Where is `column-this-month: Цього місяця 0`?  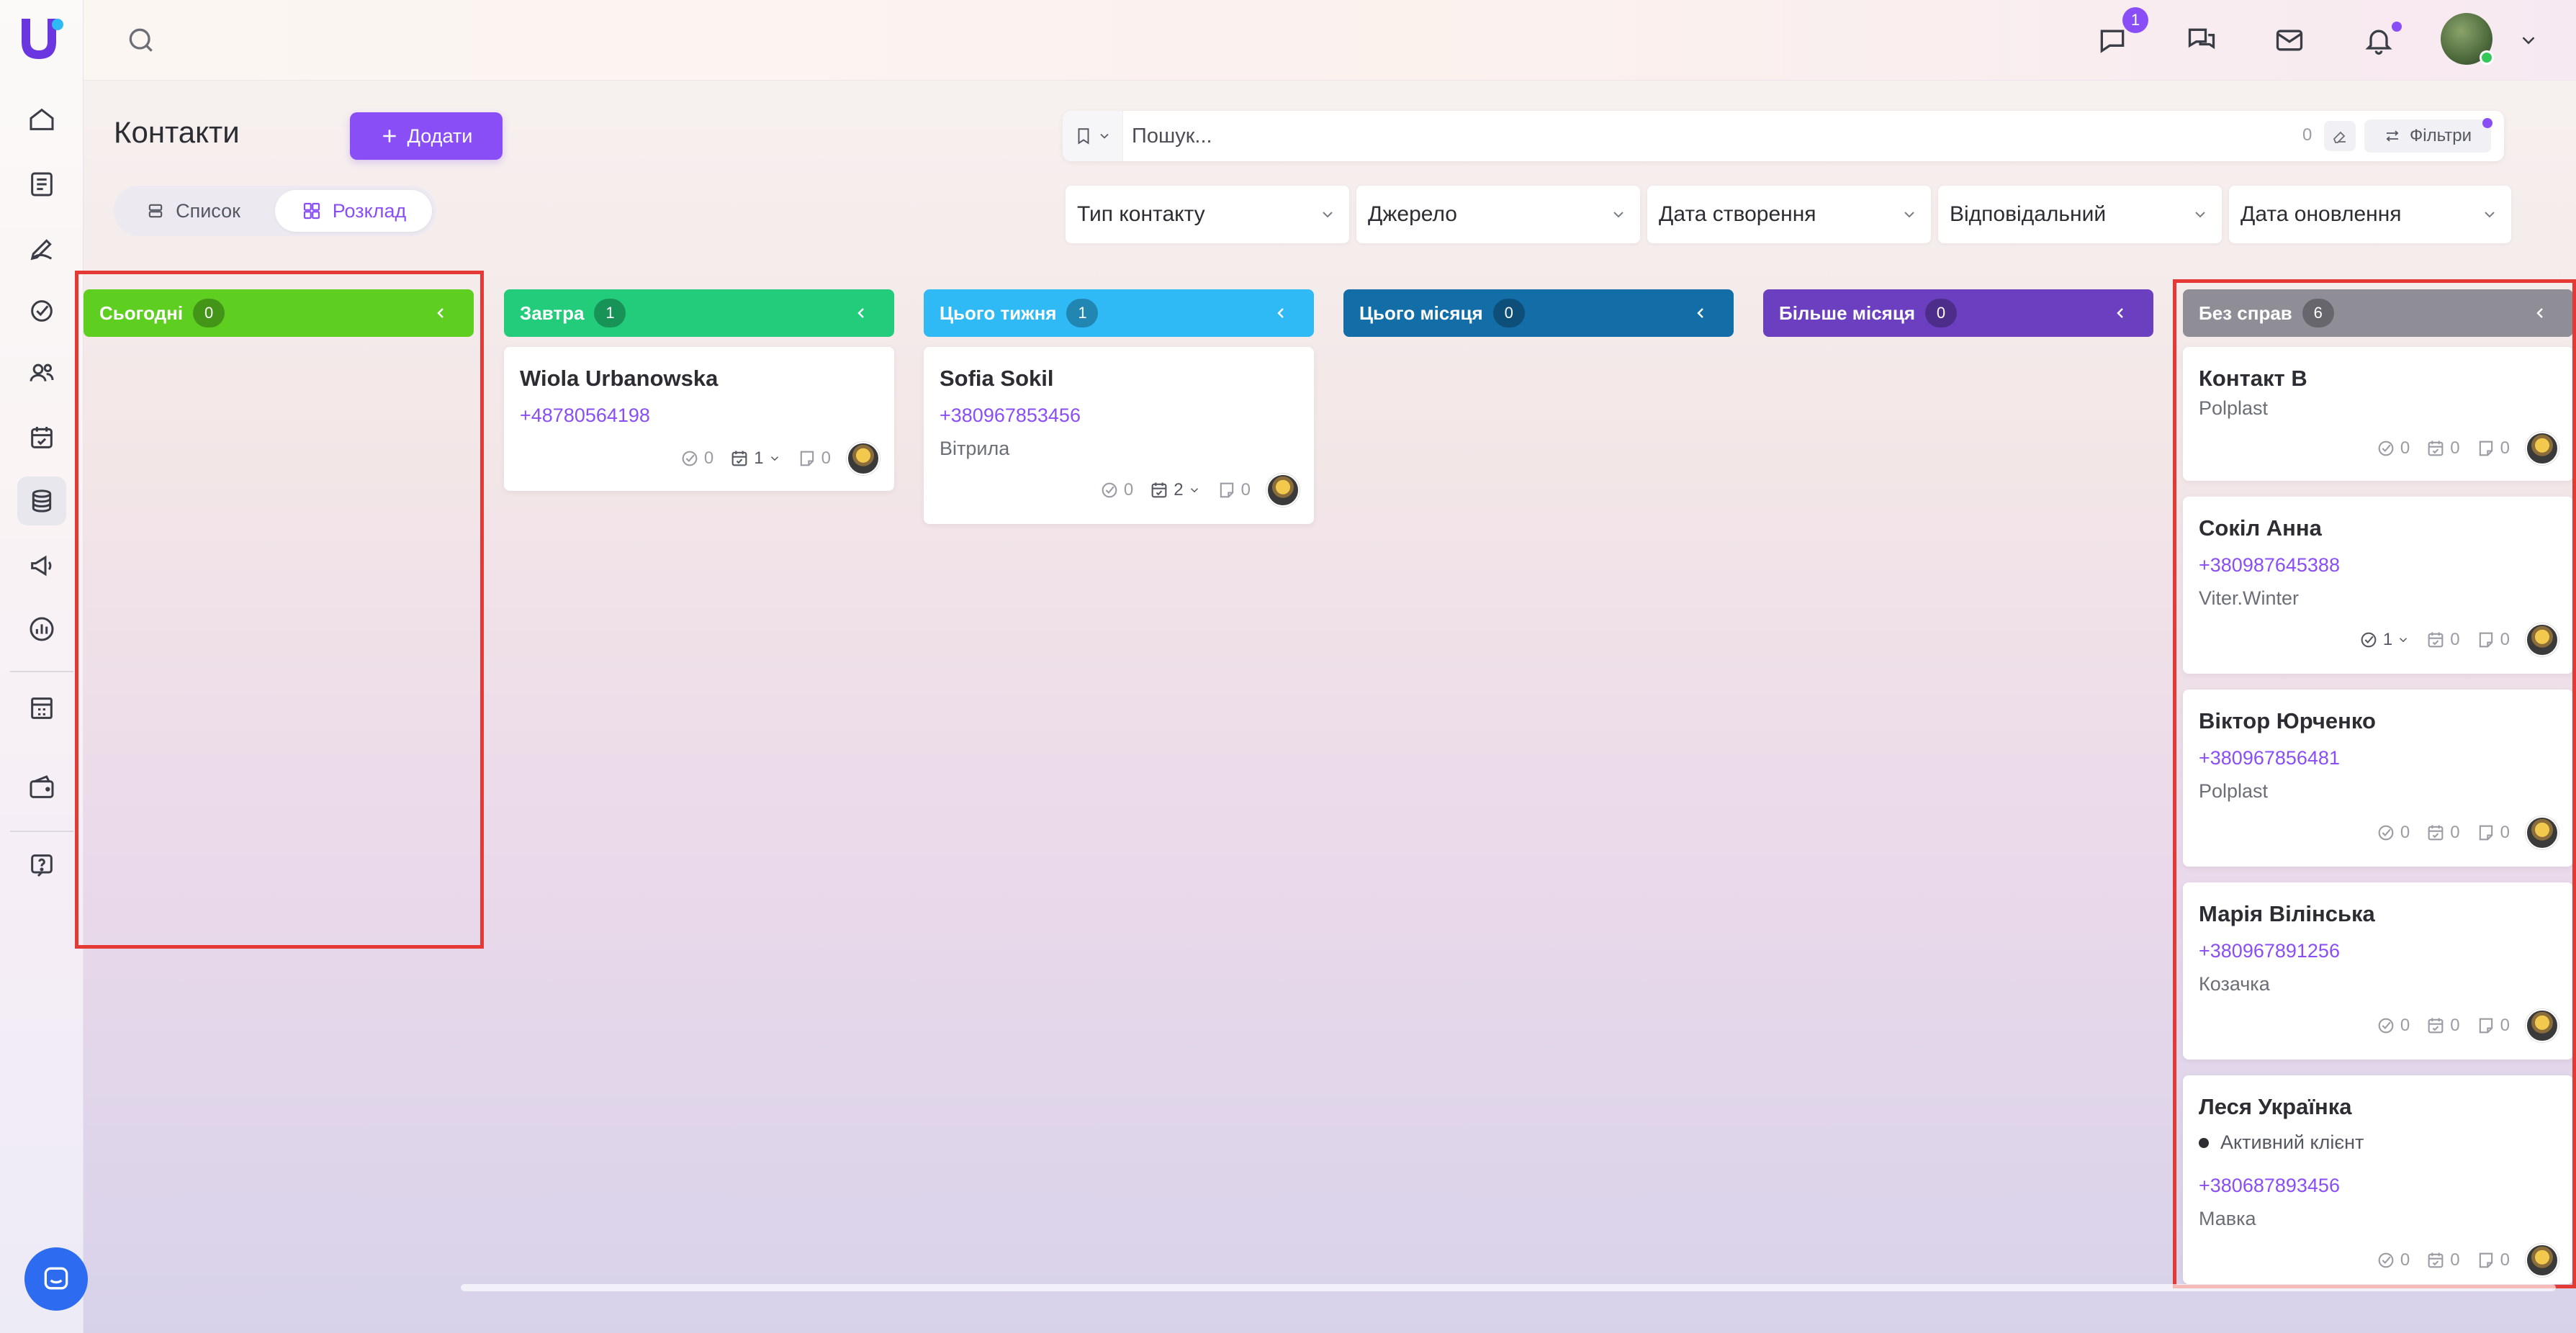
column-this-month: Цього місяця 0 is located at coordinates (1538, 313).